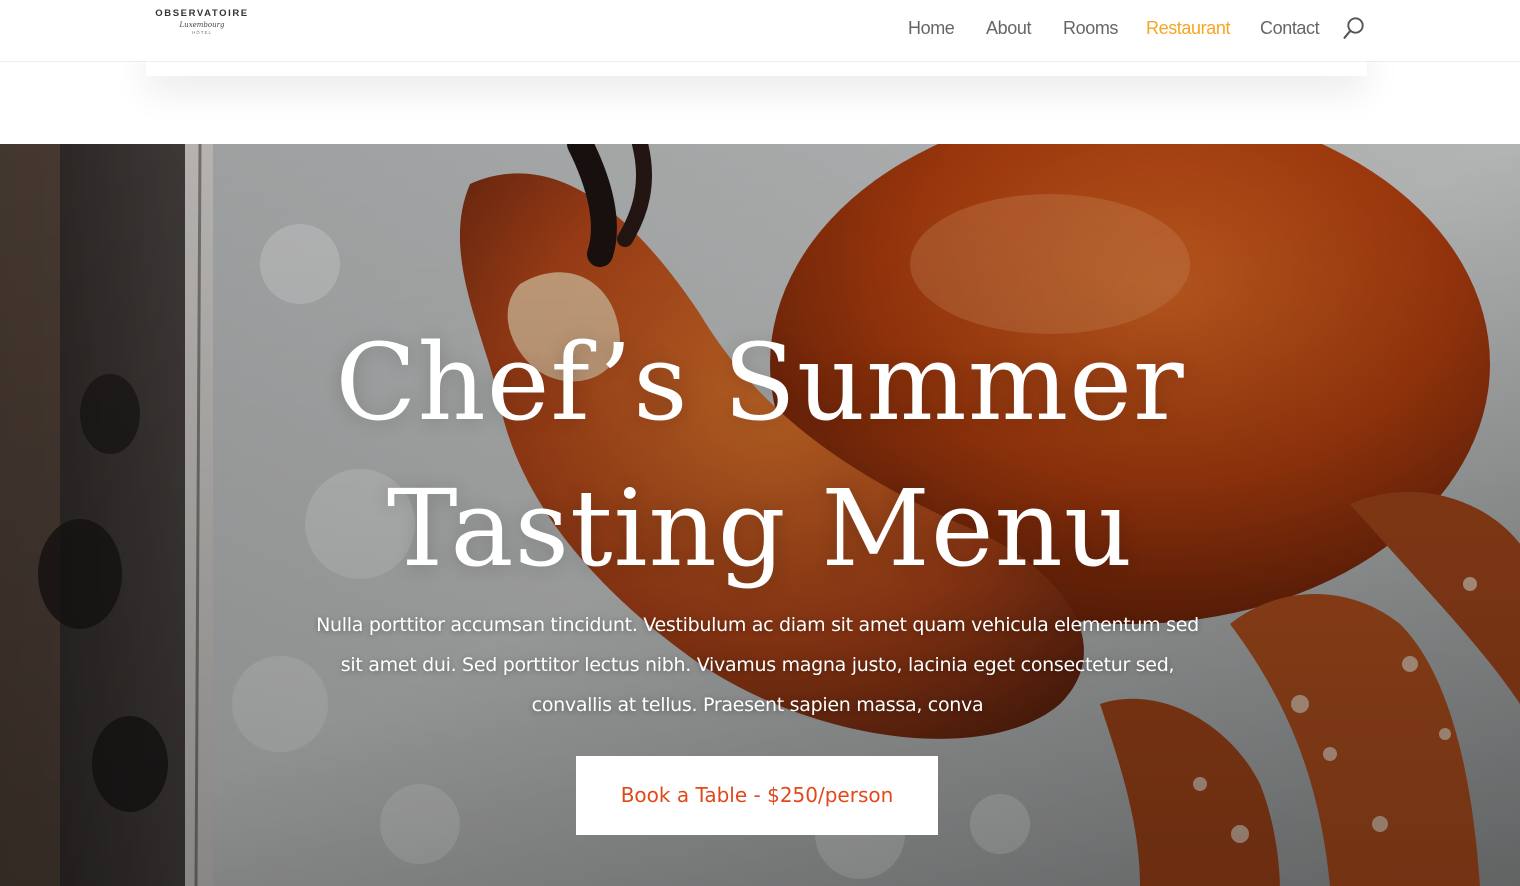 The width and height of the screenshot is (1520, 886). Describe the element at coordinates (931, 28) in the screenshot. I see `nav-item-home: Home` at that location.